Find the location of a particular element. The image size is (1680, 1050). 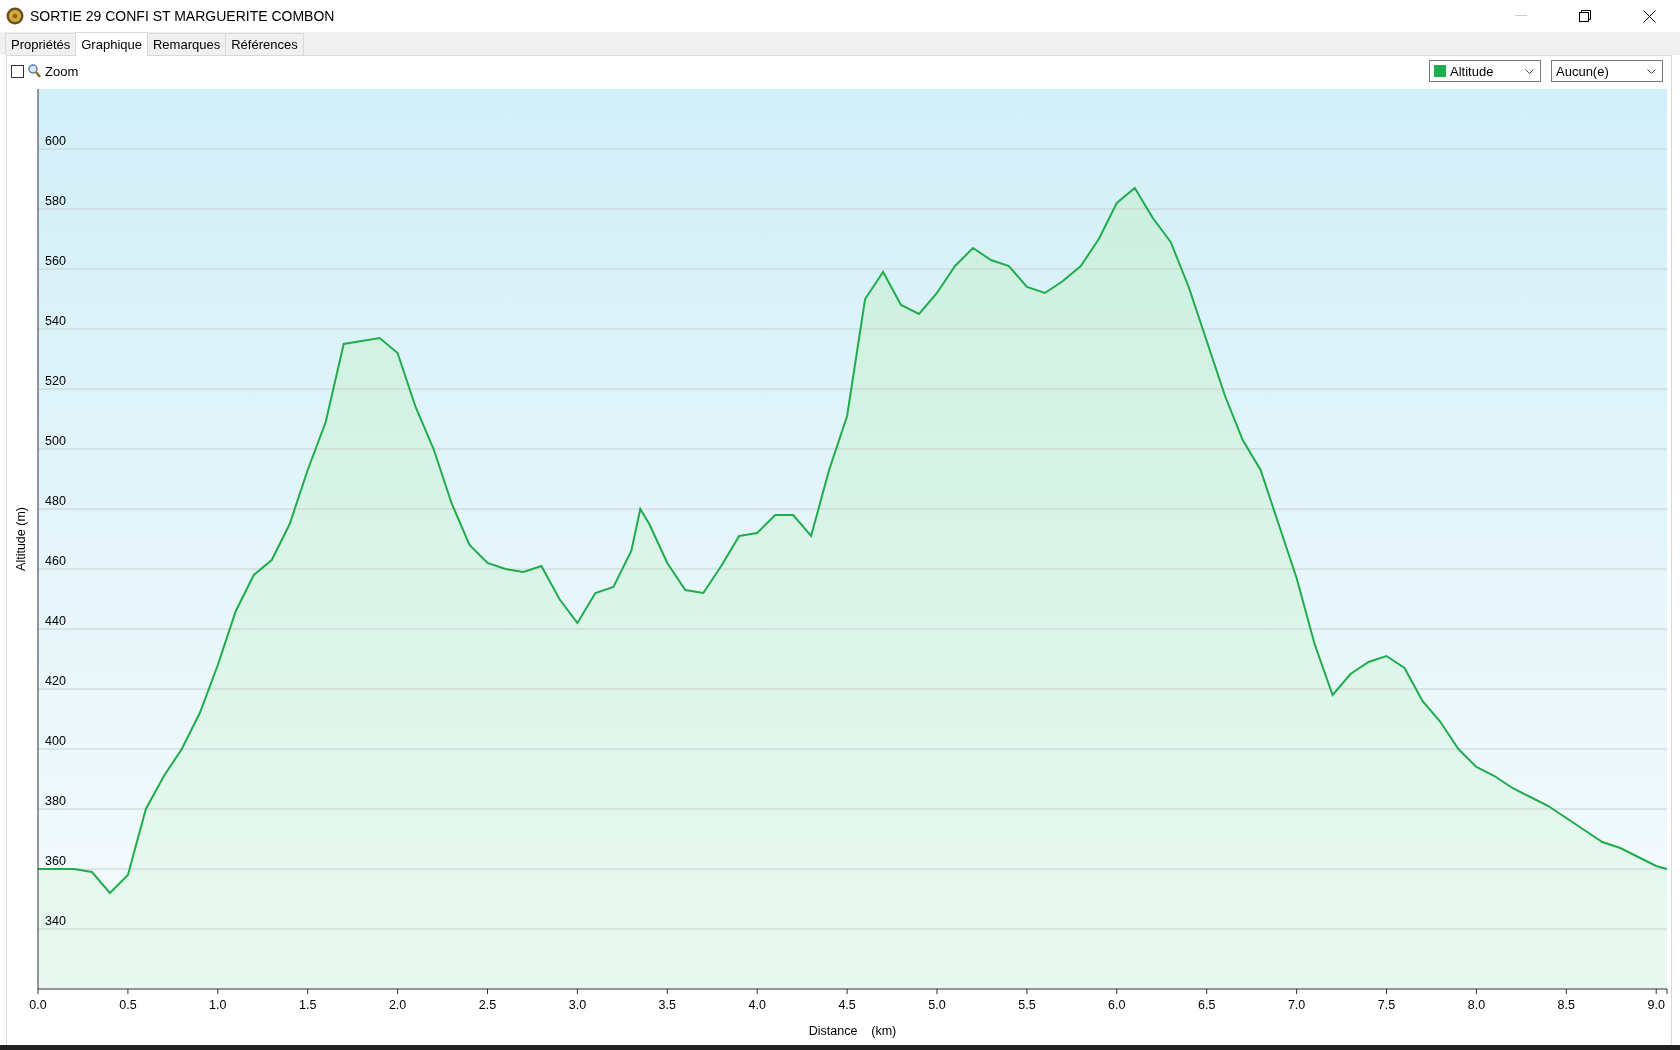

axis-tick-label: 8.5 is located at coordinates (1566, 1005).